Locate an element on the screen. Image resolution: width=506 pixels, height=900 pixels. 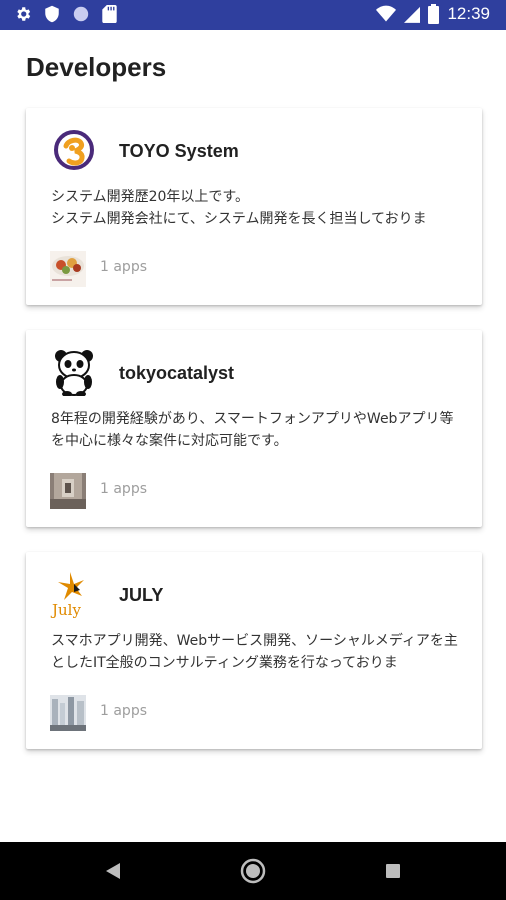
home-button is located at coordinates (253, 871).